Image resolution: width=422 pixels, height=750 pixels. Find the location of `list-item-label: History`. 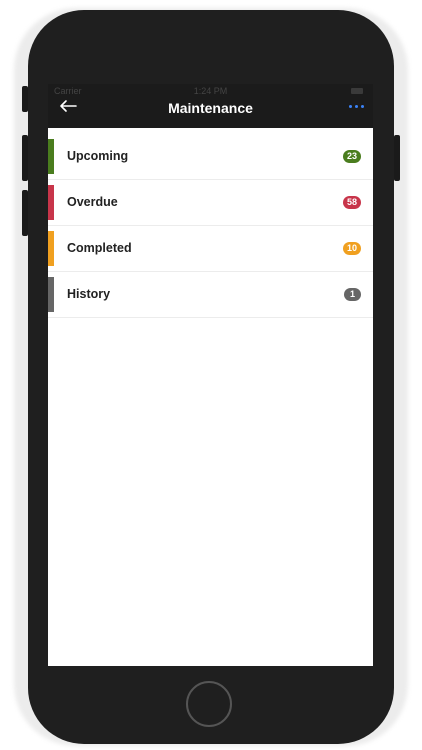

list-item-label: History is located at coordinates (89, 294).